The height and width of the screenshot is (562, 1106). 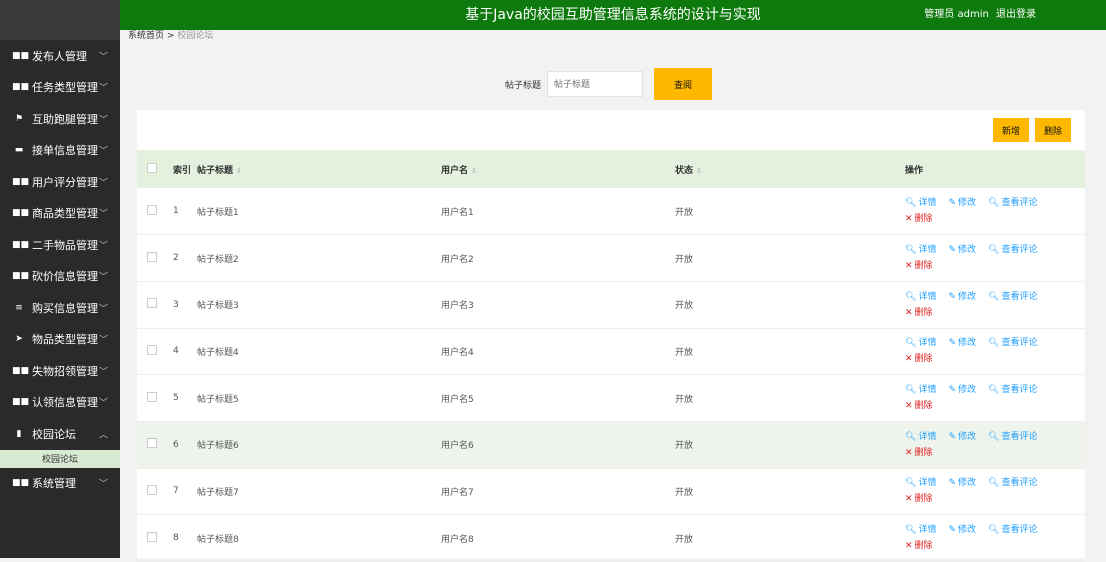 What do you see at coordinates (65, 151) in the screenshot?
I see `sidebar-item-label: 接单信息管理` at bounding box center [65, 151].